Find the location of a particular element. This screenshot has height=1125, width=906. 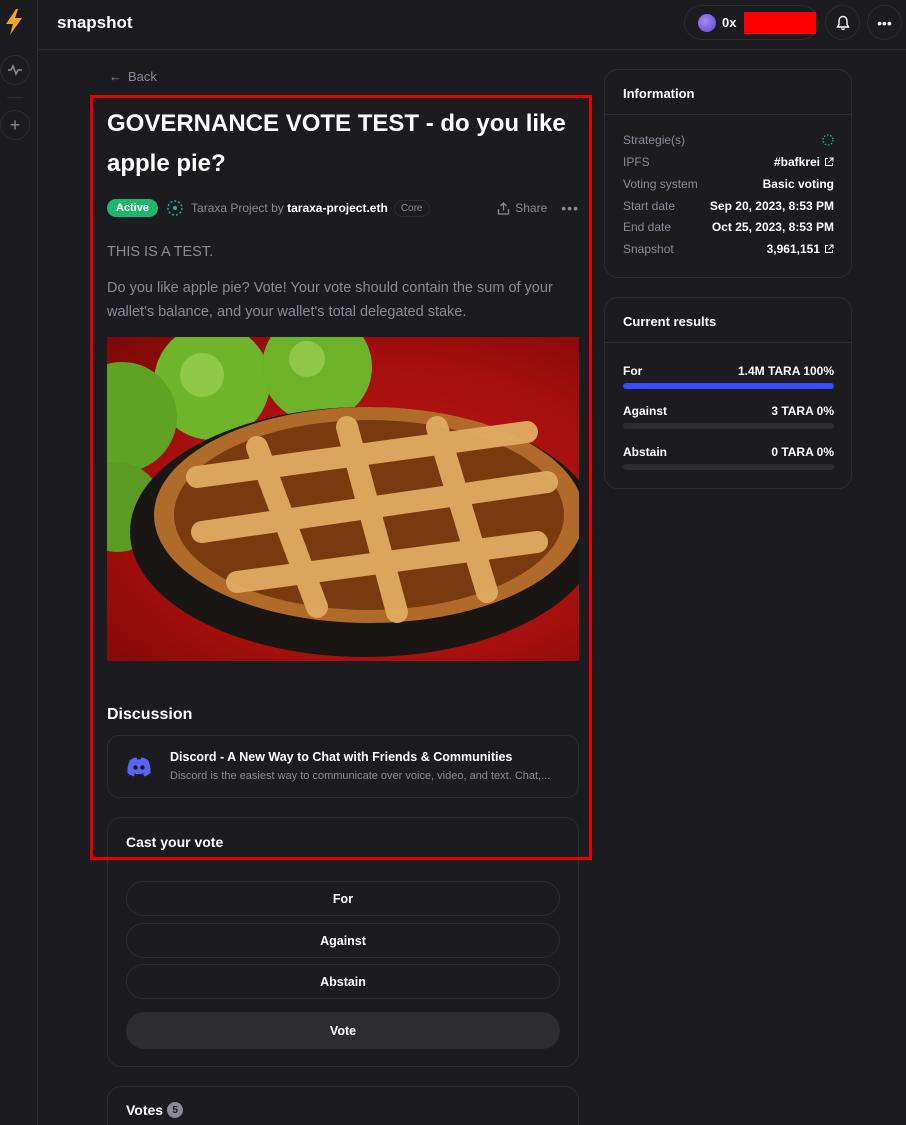

result-row-abstain: Abstain 0 TARA 0% is located at coordinates (728, 452).